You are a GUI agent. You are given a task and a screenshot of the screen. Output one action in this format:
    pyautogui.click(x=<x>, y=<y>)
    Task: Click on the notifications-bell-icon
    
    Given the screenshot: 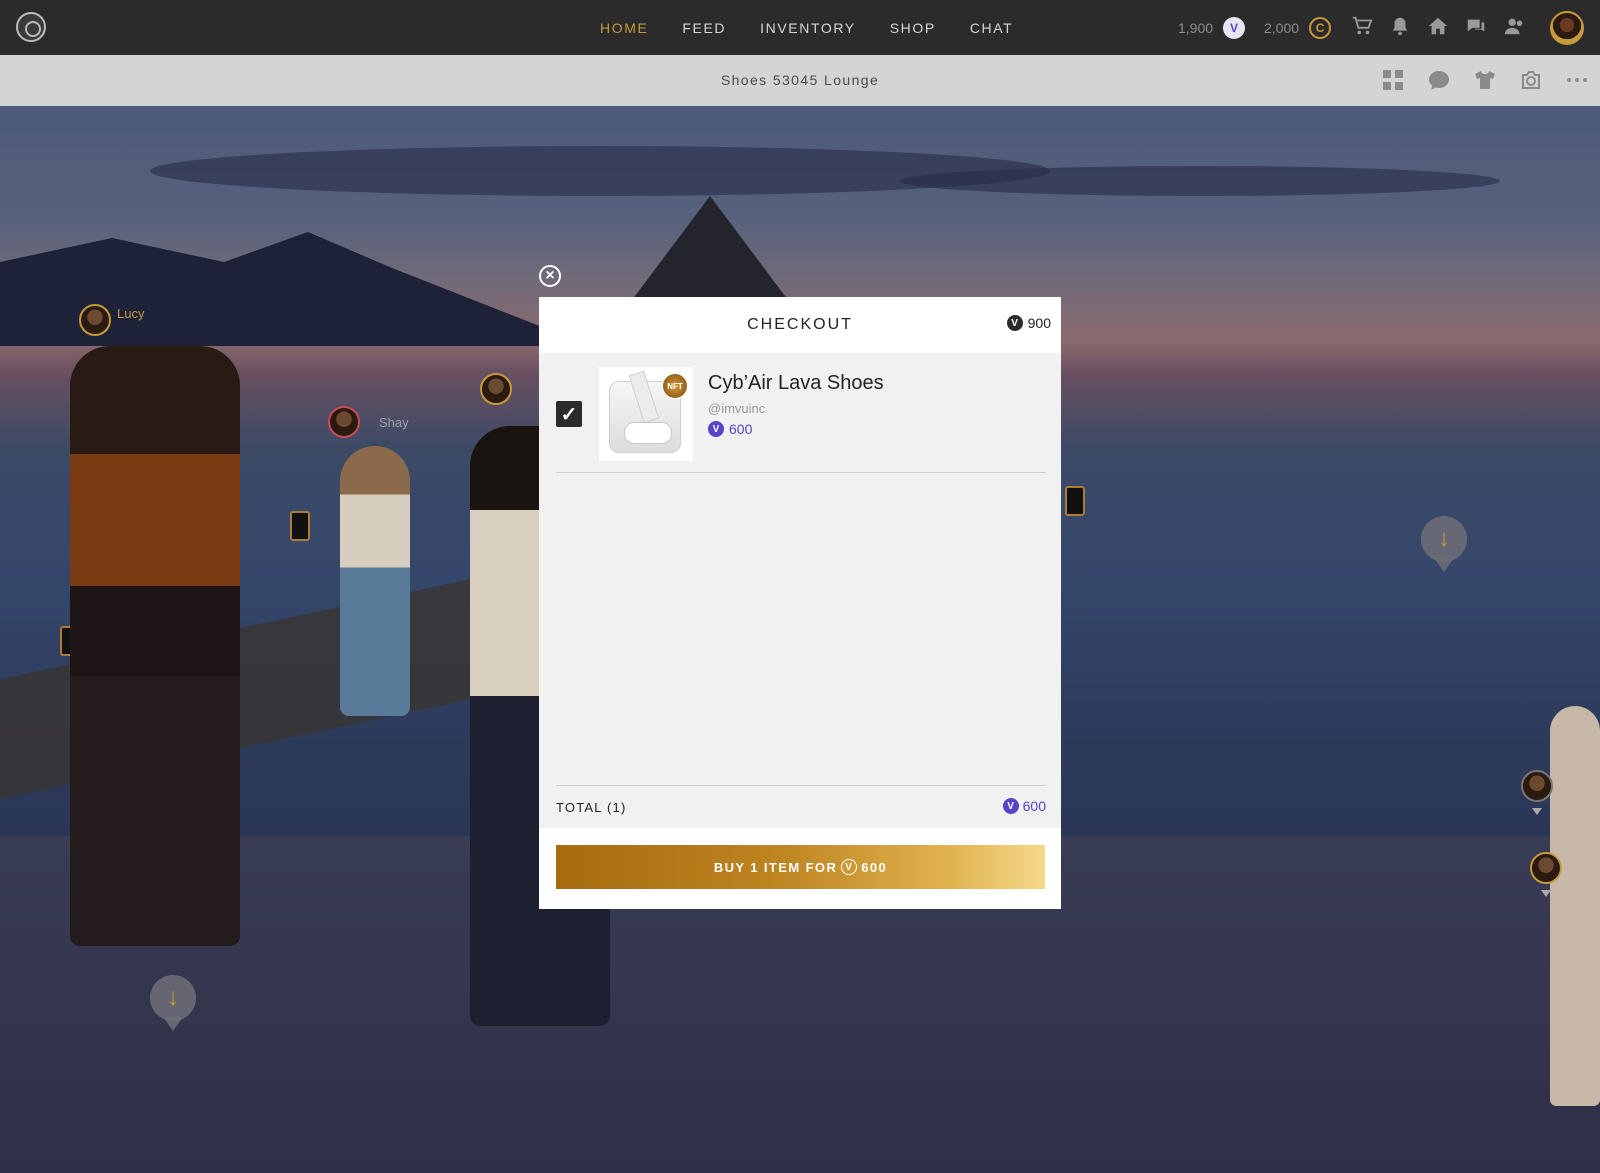 What is the action you would take?
    pyautogui.click(x=1400, y=26)
    